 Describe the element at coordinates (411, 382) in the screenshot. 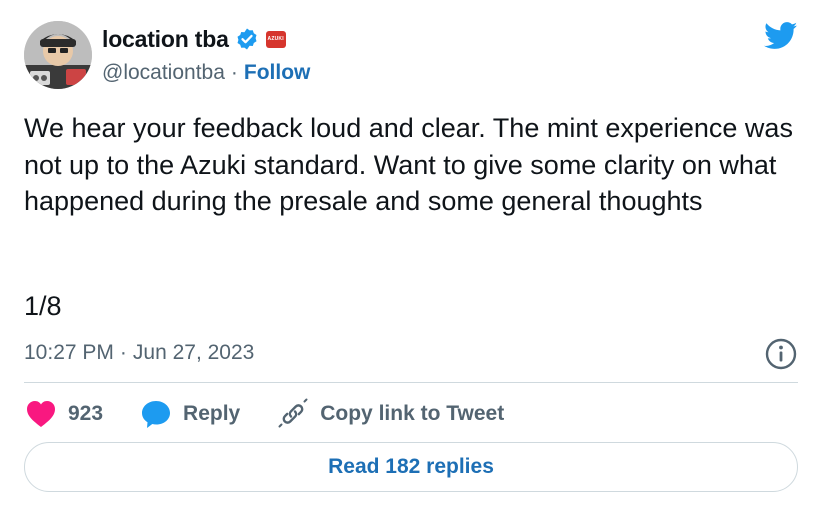

I see `divider` at that location.